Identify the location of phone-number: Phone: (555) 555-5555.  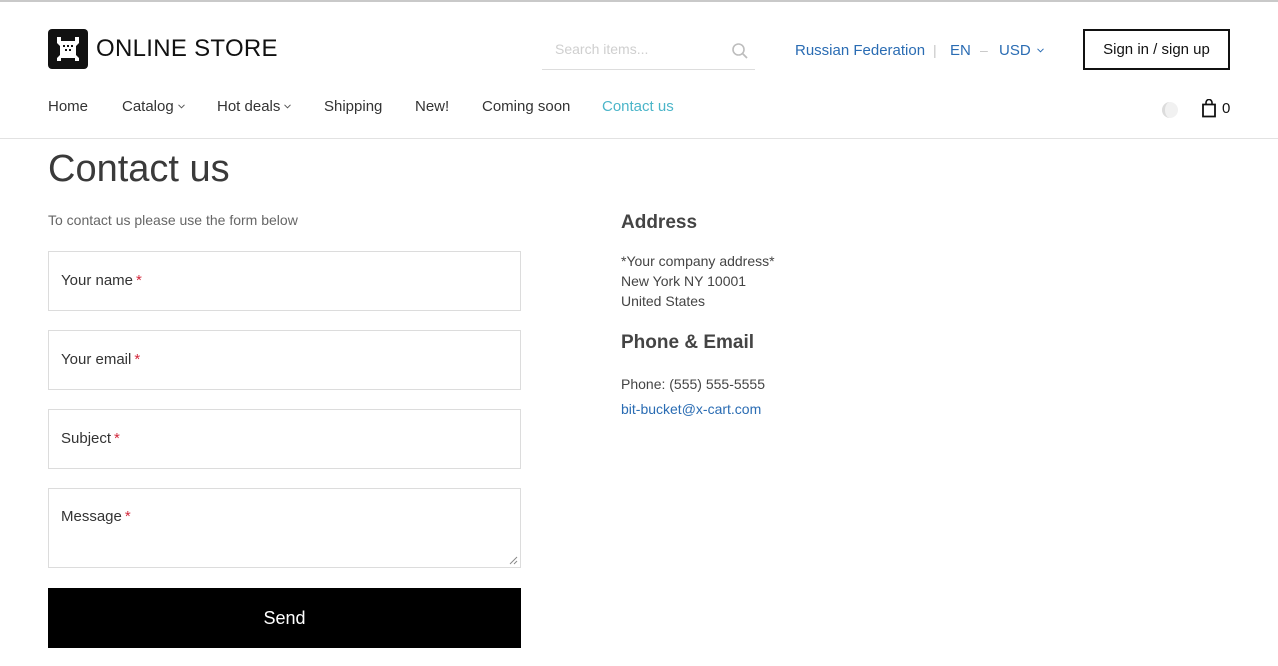
(693, 384).